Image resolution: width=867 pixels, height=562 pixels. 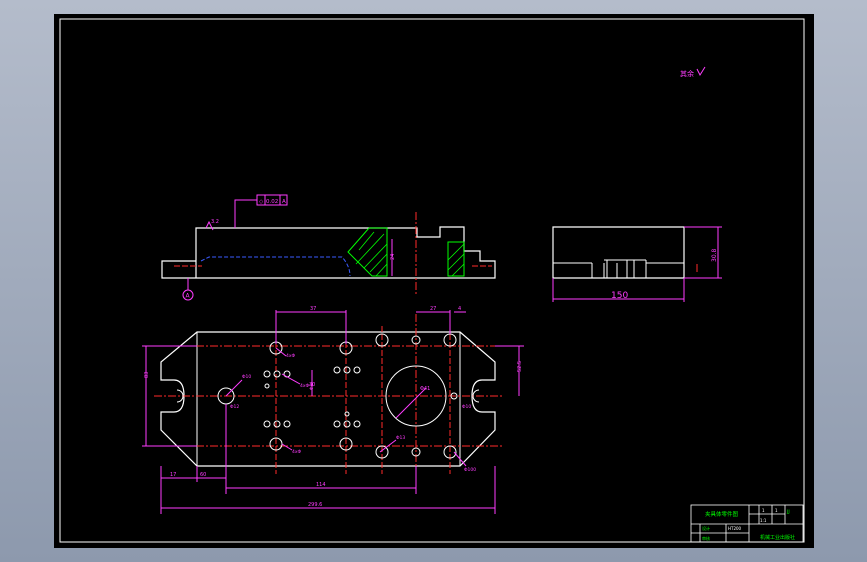 What do you see at coordinates (246, 377) in the screenshot?
I see `hole-dim-phi10: Φ10` at bounding box center [246, 377].